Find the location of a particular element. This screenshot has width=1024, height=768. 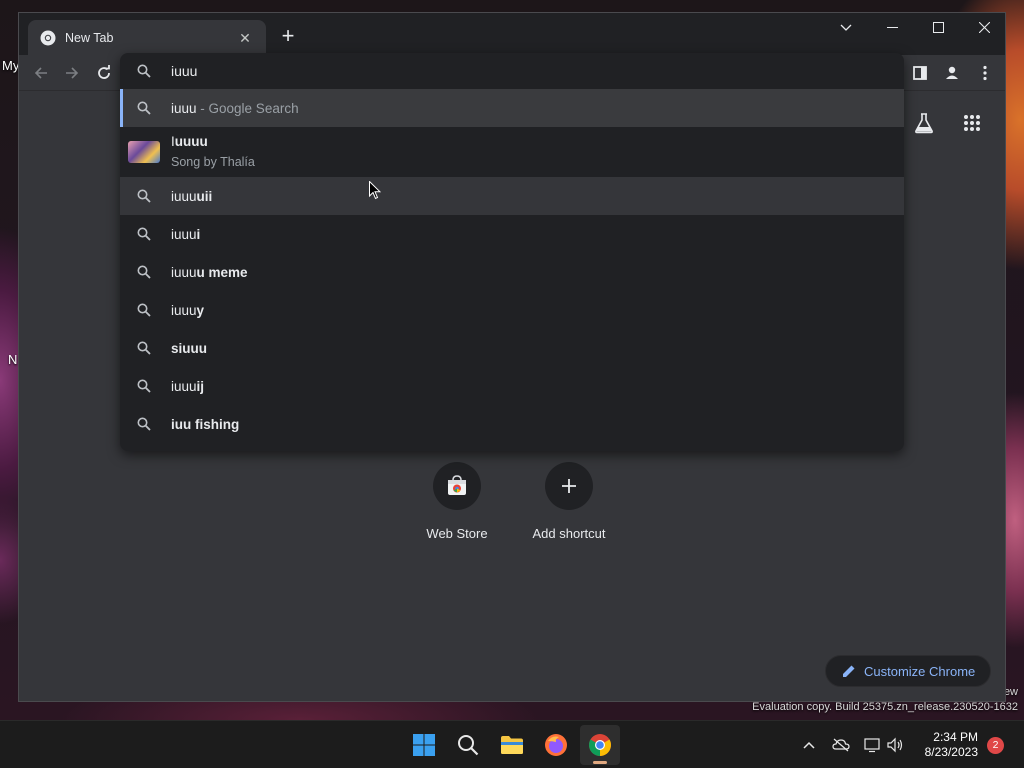

suggestion-item: iuuuu meme is located at coordinates (512, 272).